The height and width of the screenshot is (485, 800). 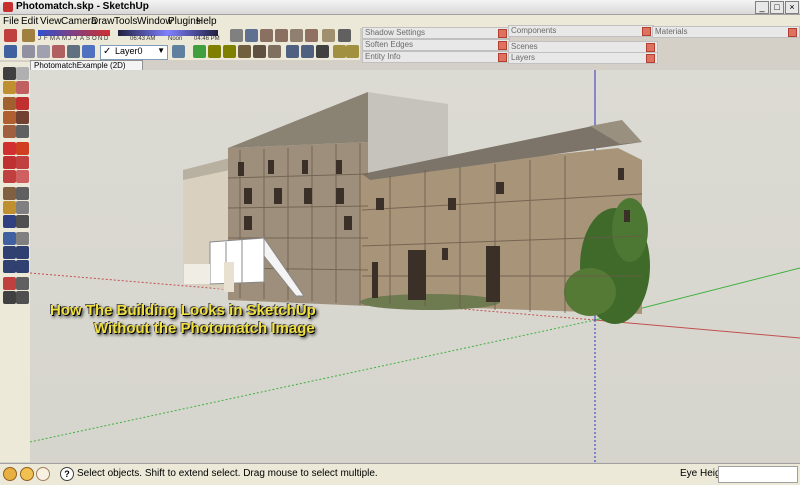 What do you see at coordinates (9, 193) in the screenshot?
I see `tape-measure-icon` at bounding box center [9, 193].